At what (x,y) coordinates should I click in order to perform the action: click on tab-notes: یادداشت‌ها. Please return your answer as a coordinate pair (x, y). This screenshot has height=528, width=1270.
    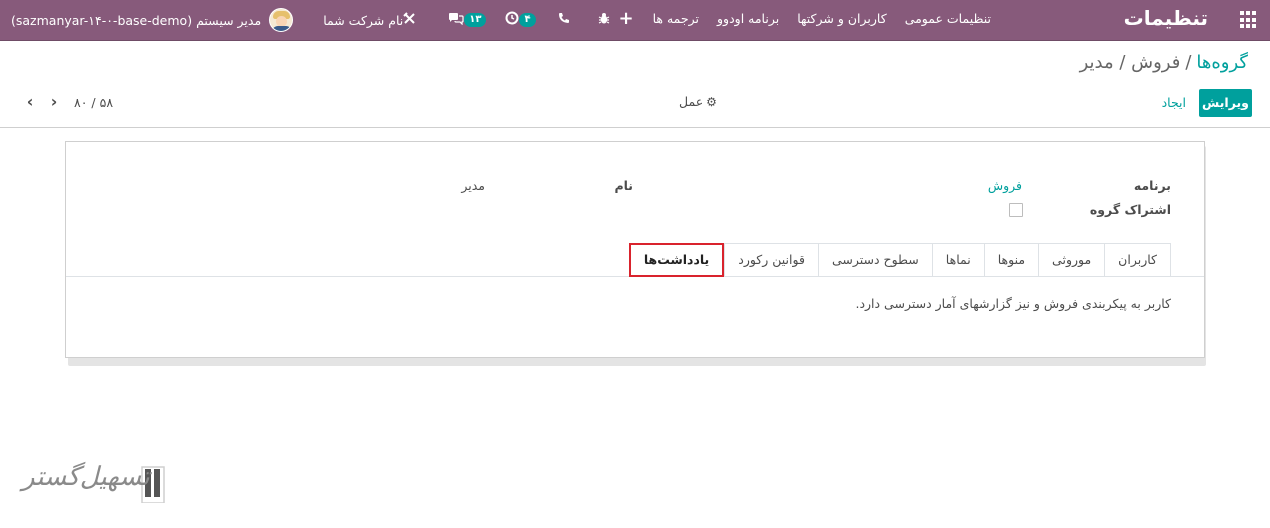
    Looking at the image, I should click on (676, 260).